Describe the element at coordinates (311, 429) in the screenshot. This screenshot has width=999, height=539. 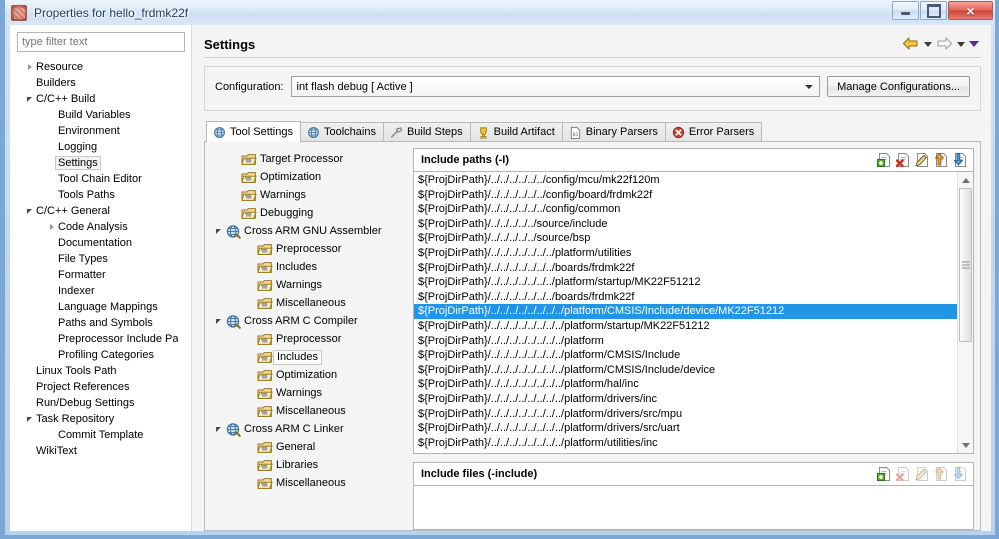
I see `tool-tree-item-cross-arm-c-linker: Cross ARM C Linker` at that location.